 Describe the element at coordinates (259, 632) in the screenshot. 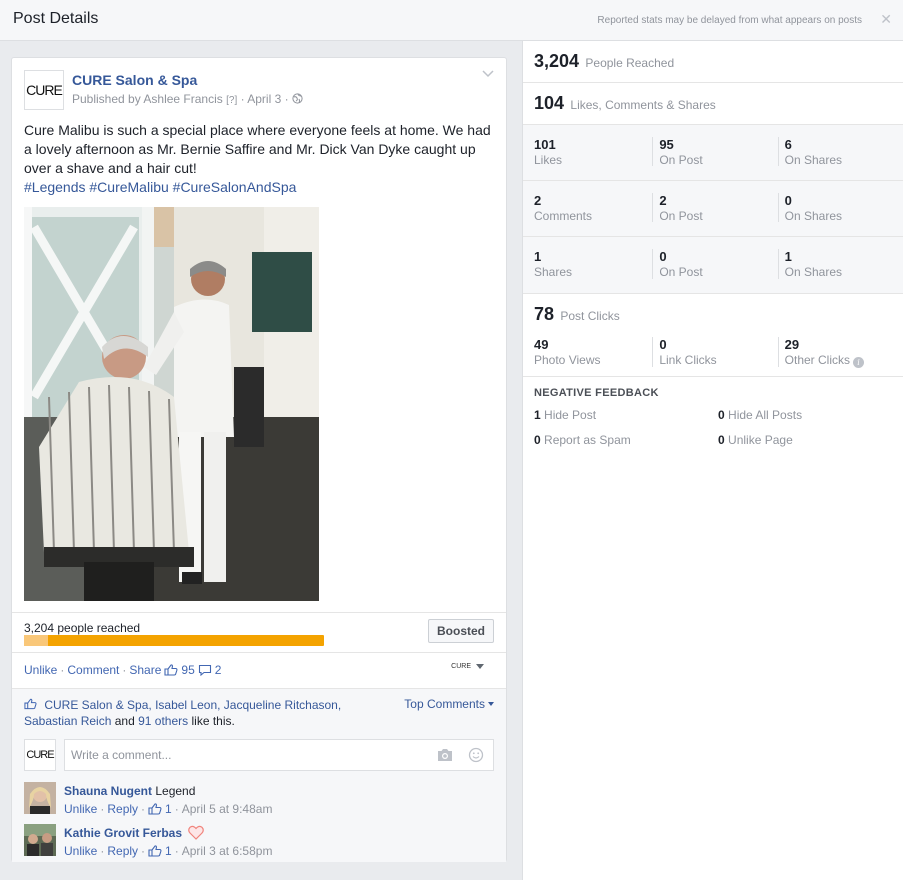

I see `reach-row: 3,204 people reached Boosted` at that location.